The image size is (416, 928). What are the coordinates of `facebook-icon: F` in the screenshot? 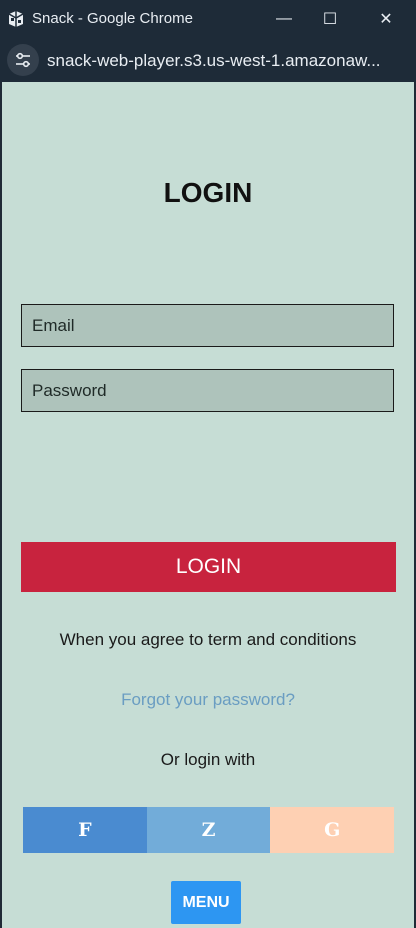 It's located at (85, 830).